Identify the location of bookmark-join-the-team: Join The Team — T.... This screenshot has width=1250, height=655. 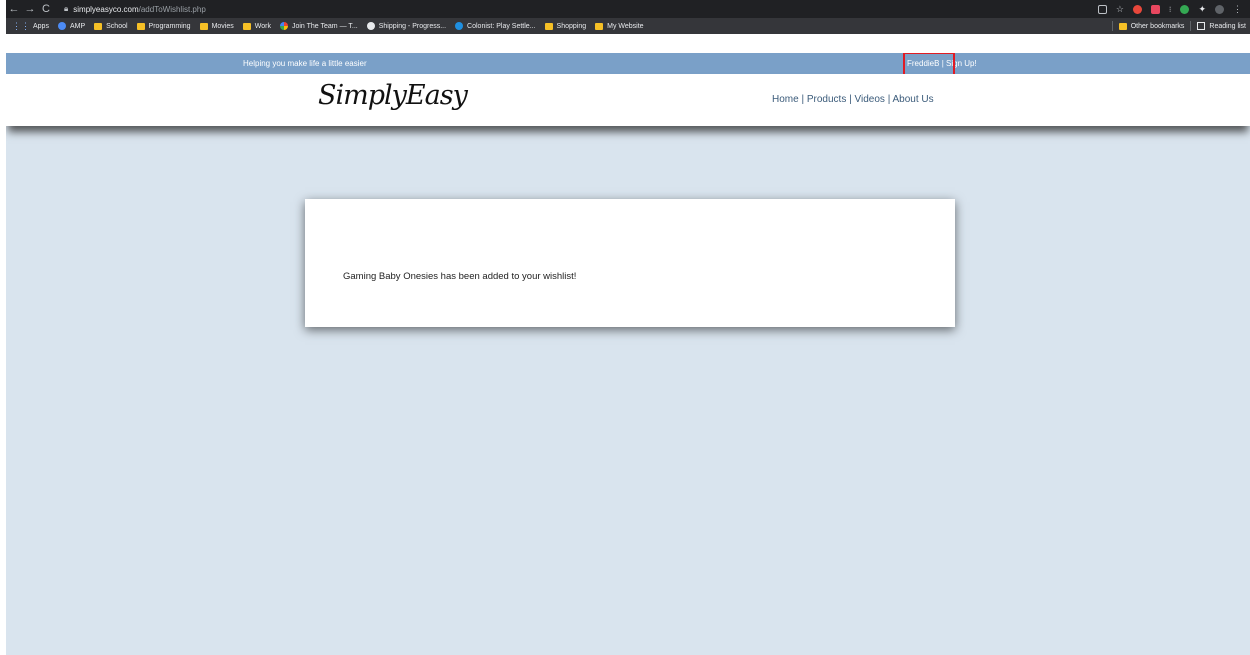
(318, 26).